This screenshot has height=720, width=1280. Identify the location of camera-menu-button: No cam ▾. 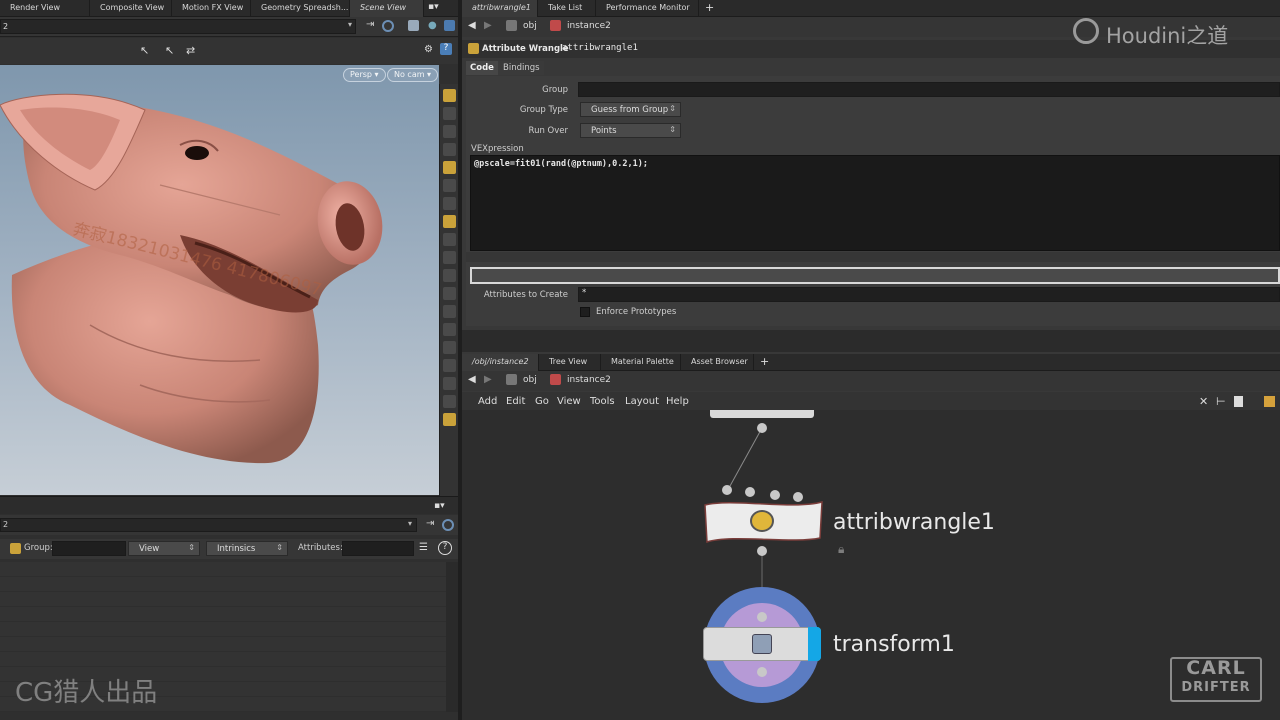
(413, 75).